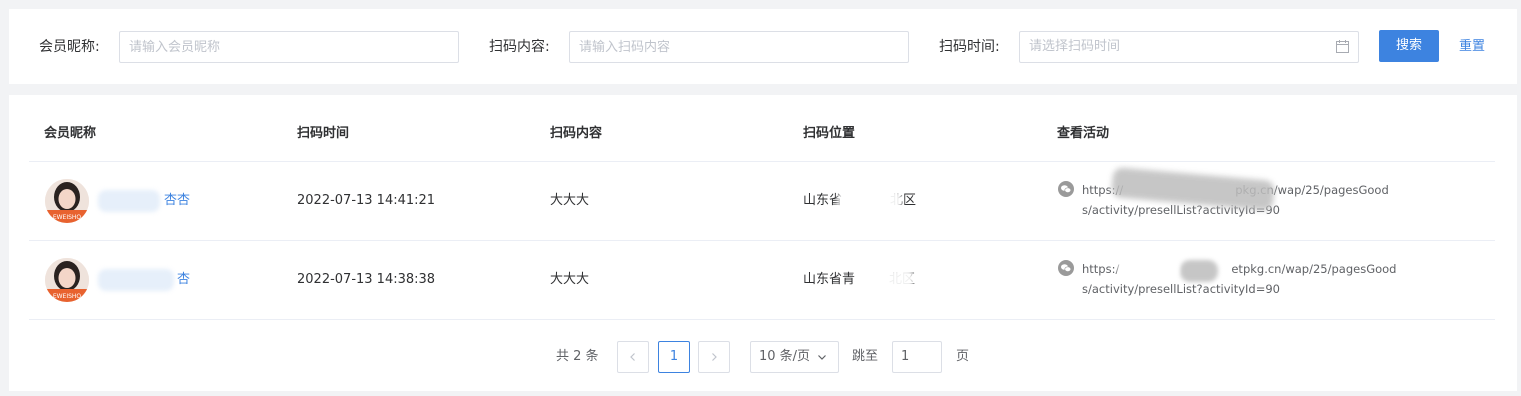  Describe the element at coordinates (1075, 46) in the screenshot. I see `time-filter-placeholder: 请选择扫码时间` at that location.